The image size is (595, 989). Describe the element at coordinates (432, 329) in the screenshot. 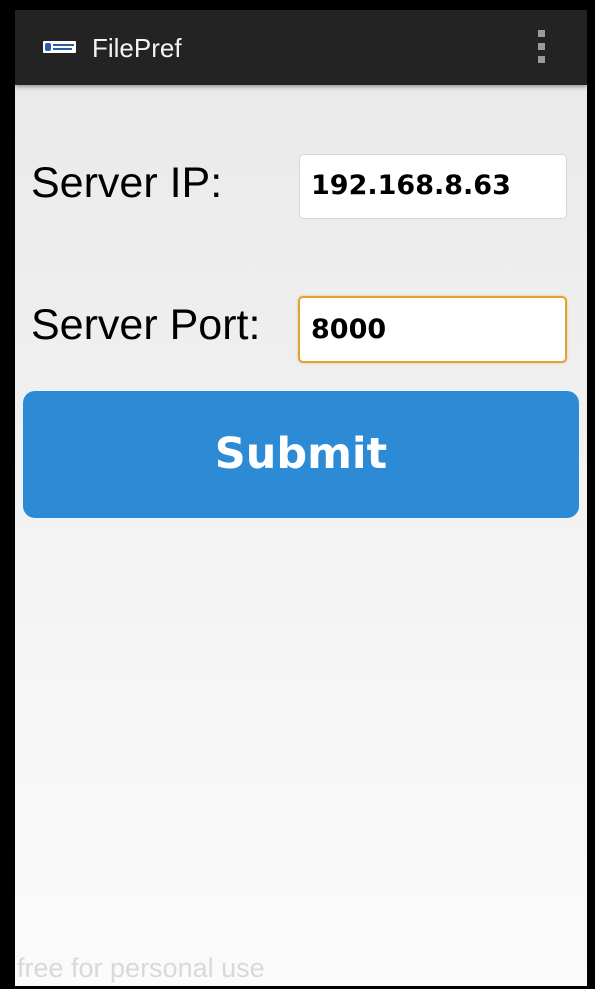

I see `server-port-input: 8000` at that location.